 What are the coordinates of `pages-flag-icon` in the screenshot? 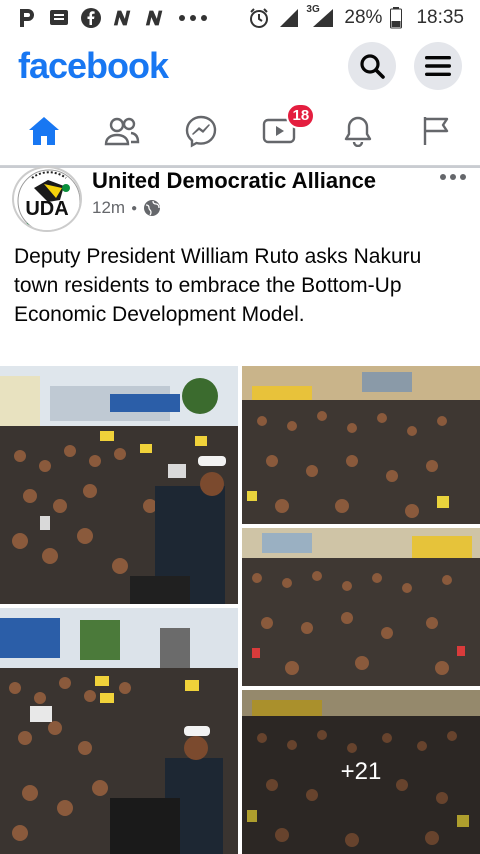 It's located at (436, 130).